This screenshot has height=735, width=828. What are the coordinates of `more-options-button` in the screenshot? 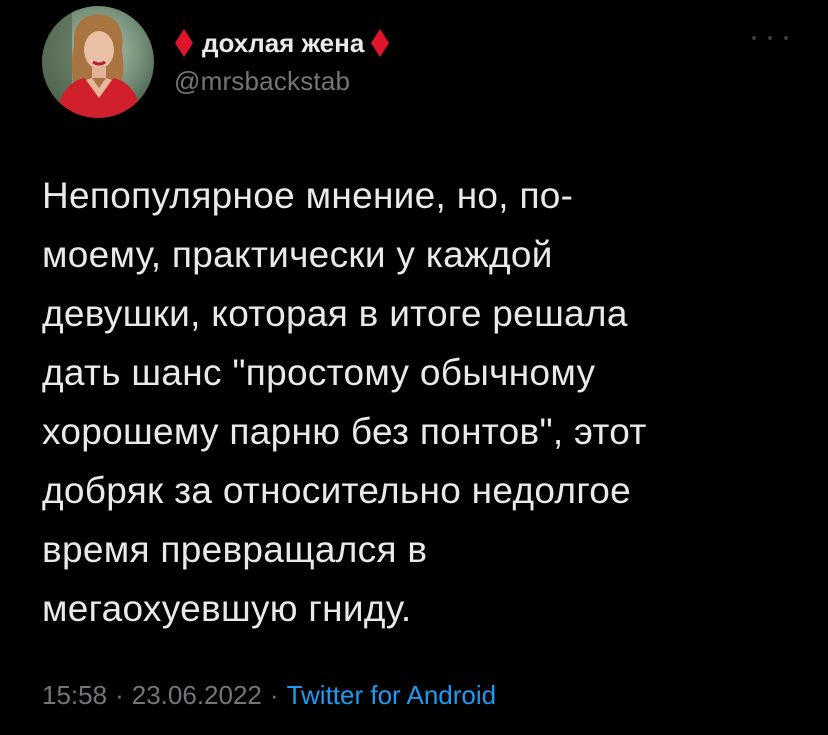 It's located at (770, 38).